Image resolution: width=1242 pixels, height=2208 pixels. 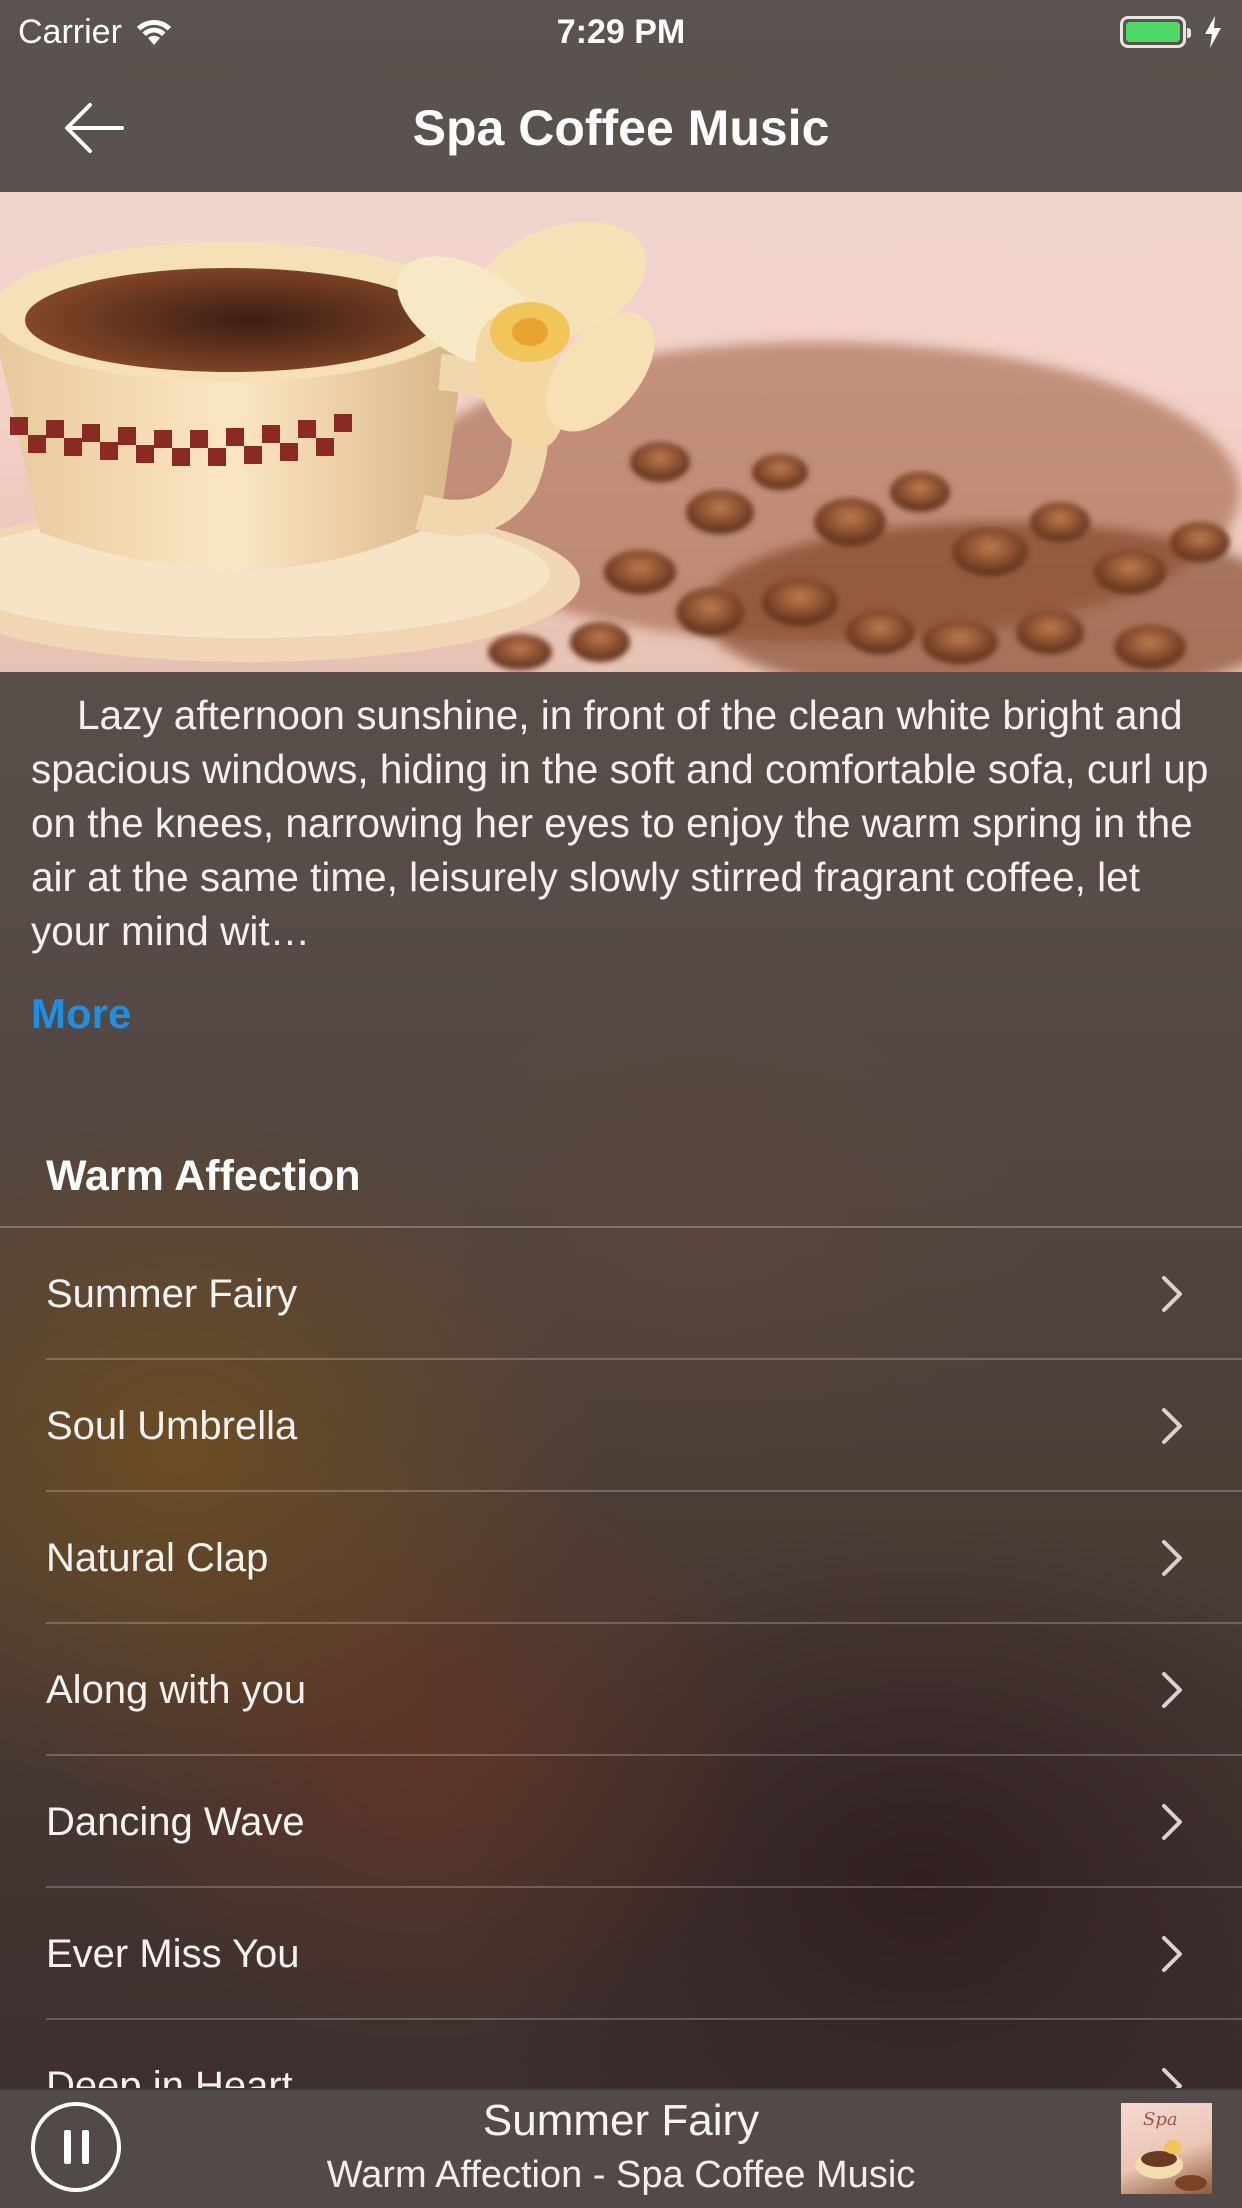 I want to click on album-art-illustration: Spa, so click(x=1171, y=2150).